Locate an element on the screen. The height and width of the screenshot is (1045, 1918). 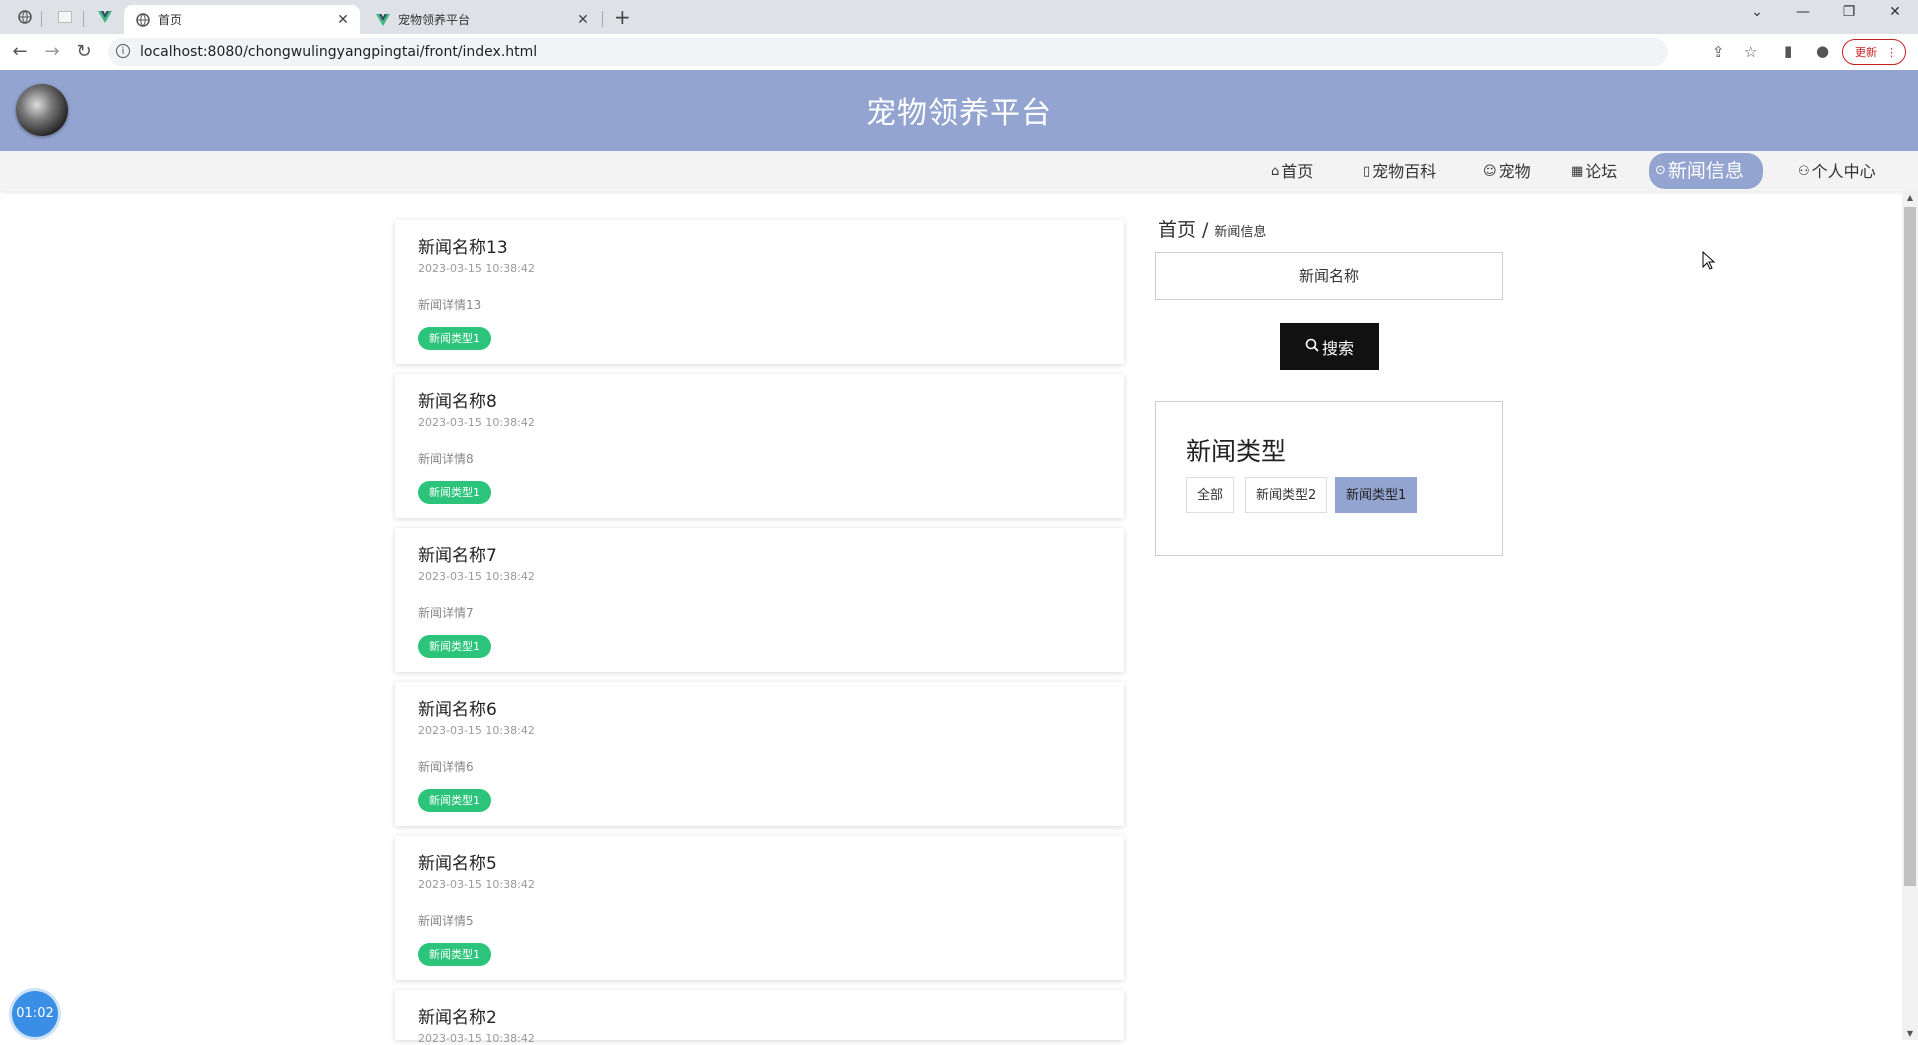
nav-label: 宠物百科 is located at coordinates (1404, 171).